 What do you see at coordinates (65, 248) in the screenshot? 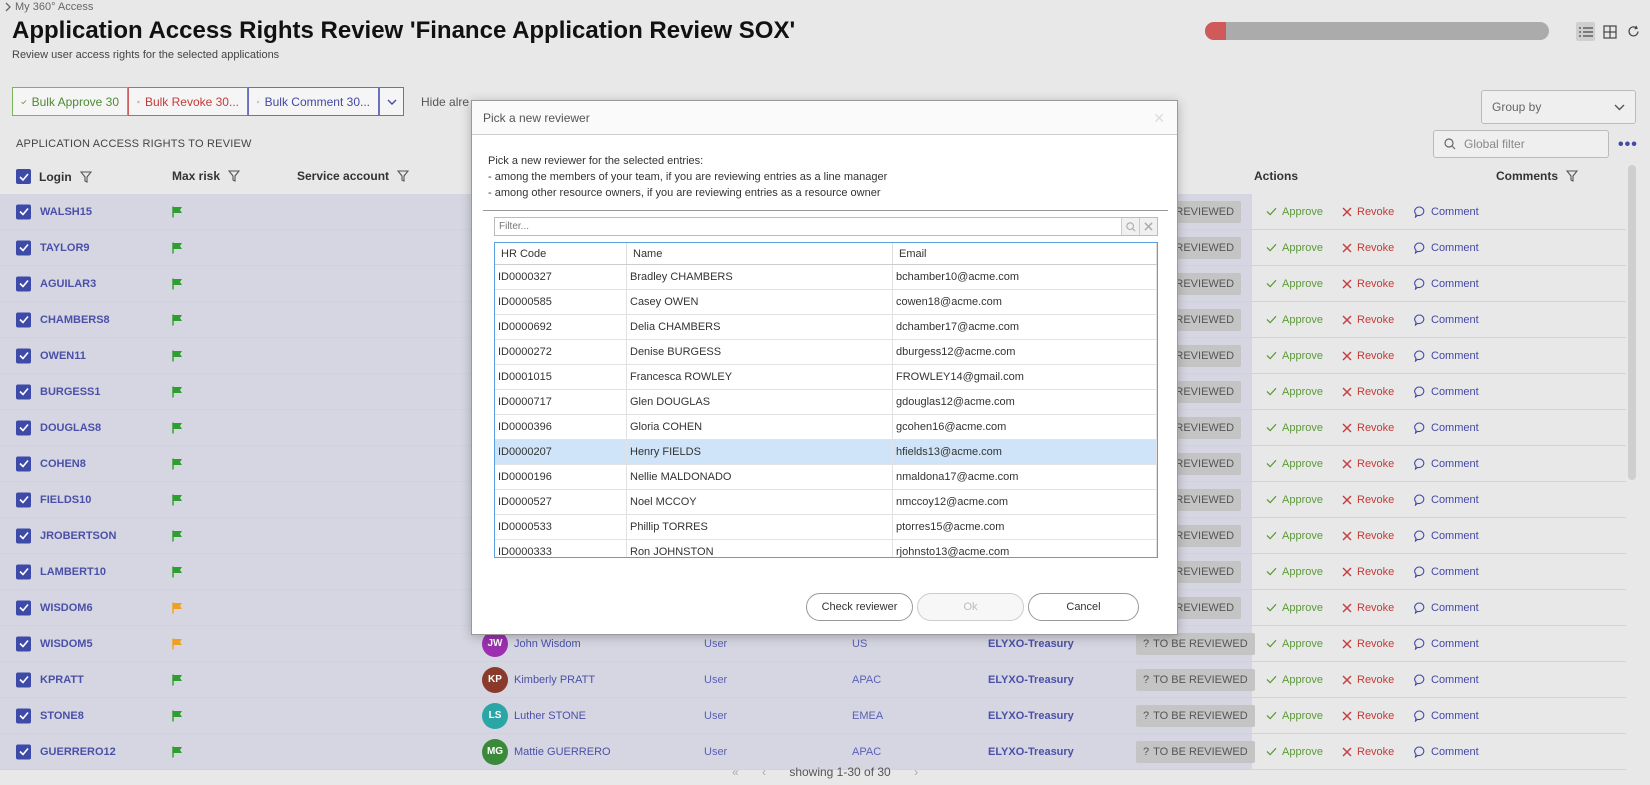
I see `login-link: TAYLOR9` at bounding box center [65, 248].